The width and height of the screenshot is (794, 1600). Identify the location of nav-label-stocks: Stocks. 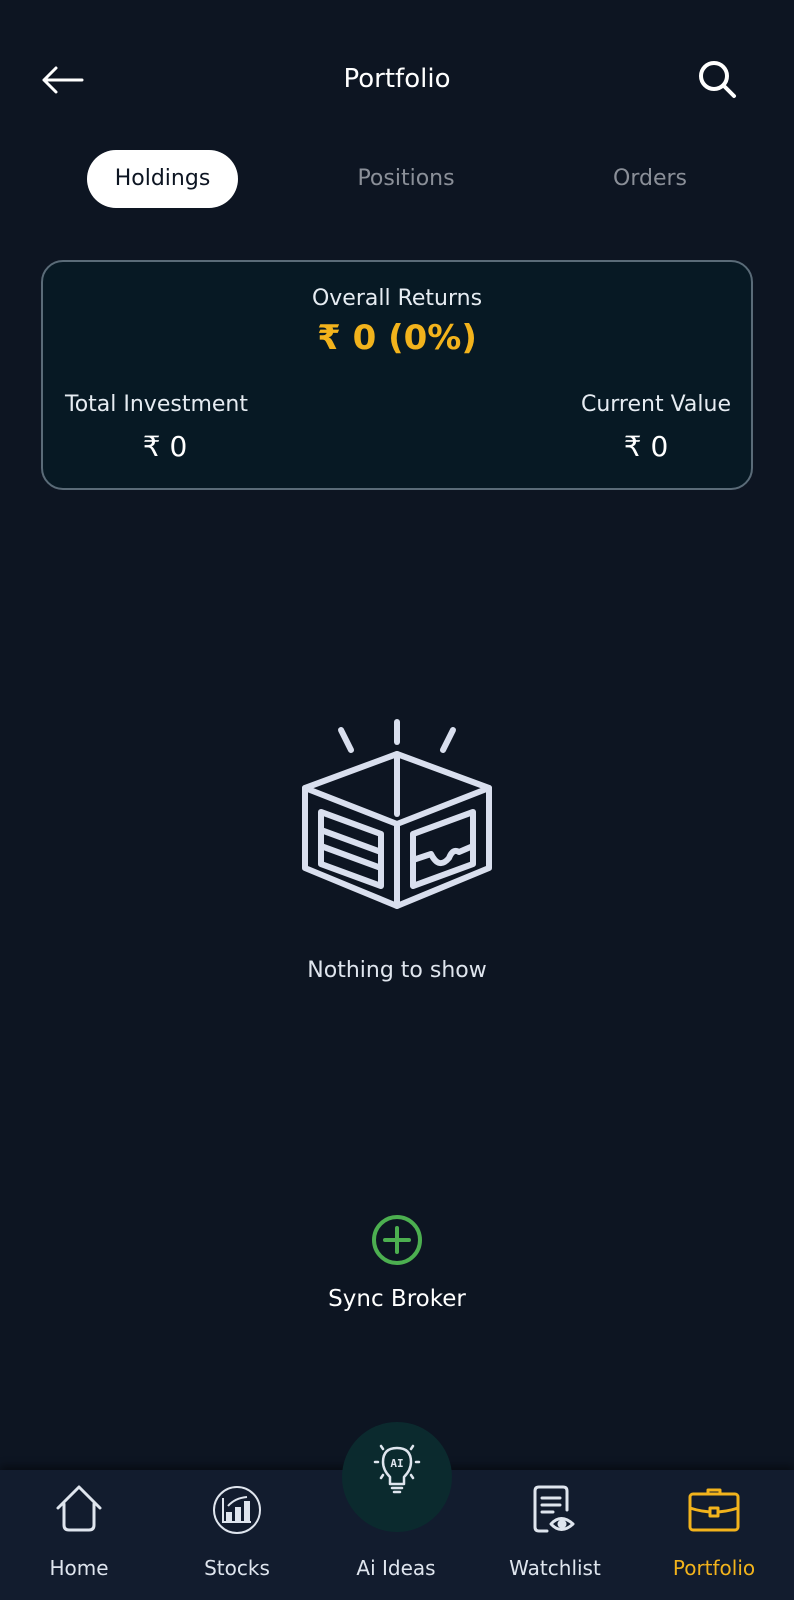
(237, 1568).